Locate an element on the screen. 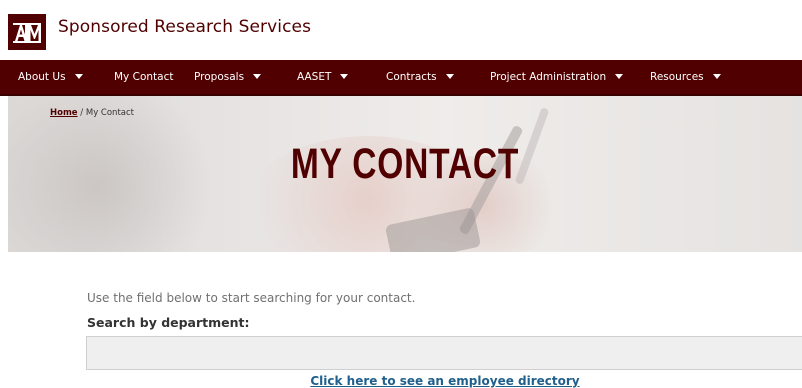  nav-item-resources: Resources is located at coordinates (685, 77).